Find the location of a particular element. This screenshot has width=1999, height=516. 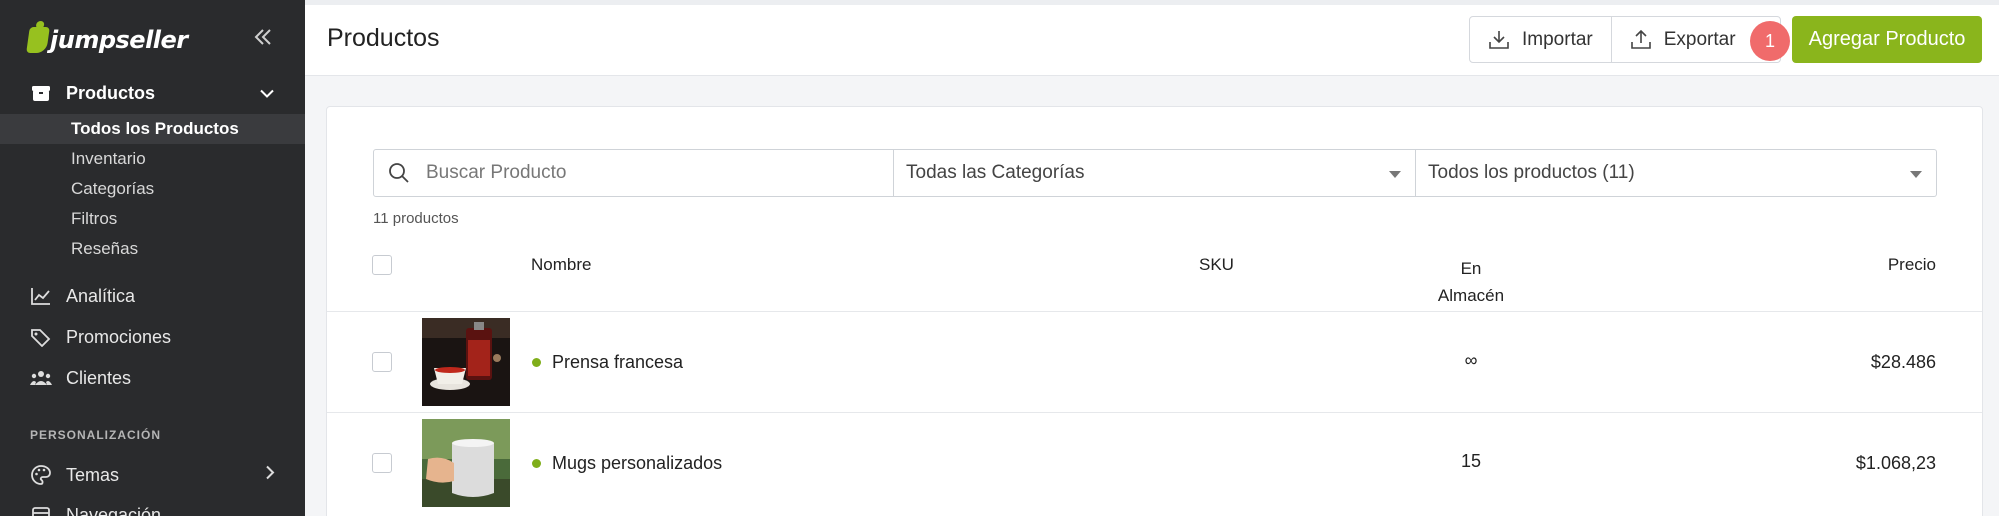

sidebar-item-temas: Temas is located at coordinates (152, 475).